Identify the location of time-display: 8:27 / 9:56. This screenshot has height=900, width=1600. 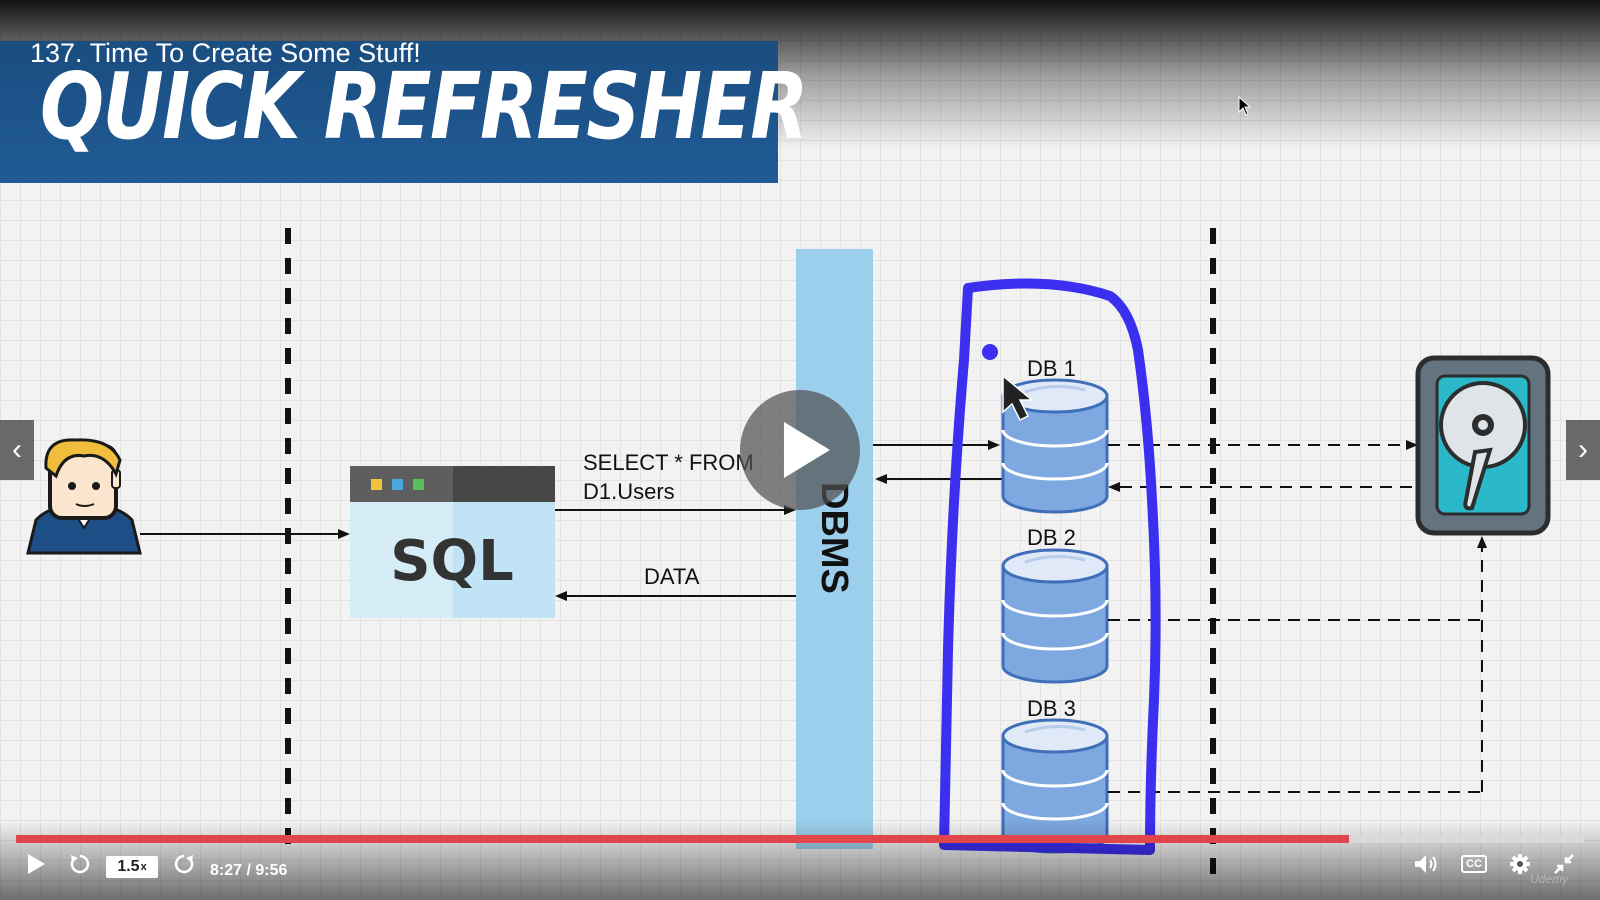
(248, 871).